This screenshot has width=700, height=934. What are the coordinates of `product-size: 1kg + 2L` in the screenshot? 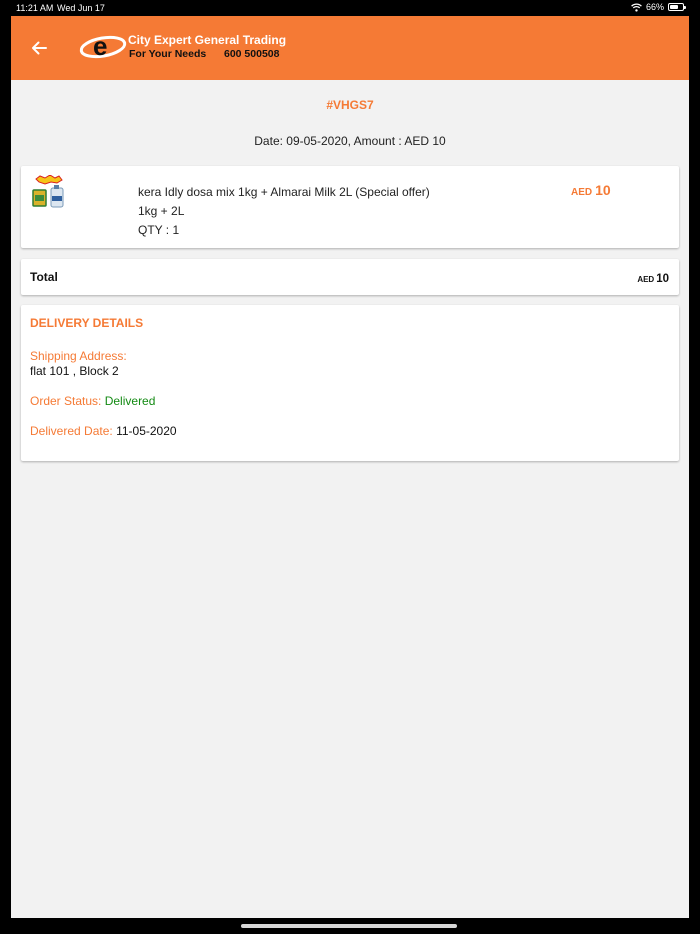 It's located at (161, 211).